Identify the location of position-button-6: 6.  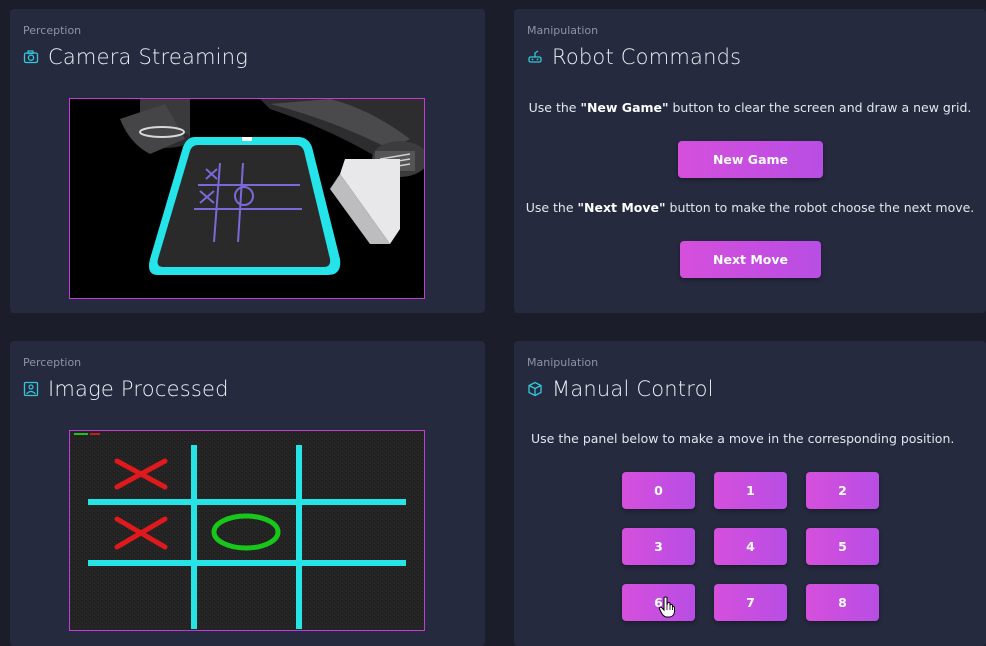
(658, 602).